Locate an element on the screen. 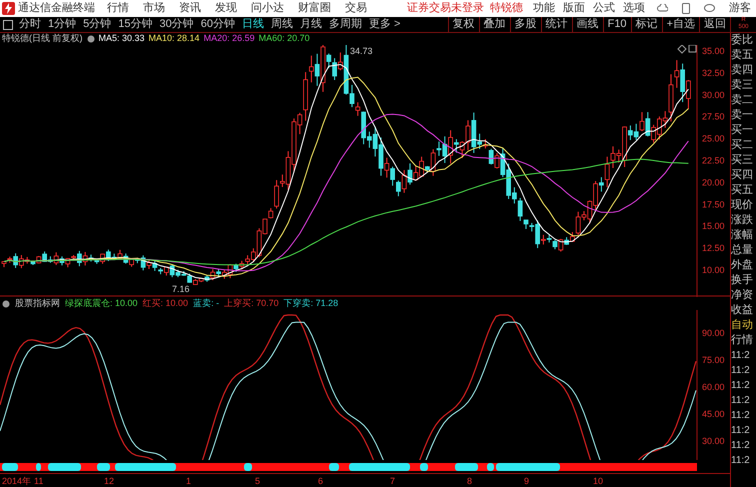  date-label: 8 is located at coordinates (469, 481).